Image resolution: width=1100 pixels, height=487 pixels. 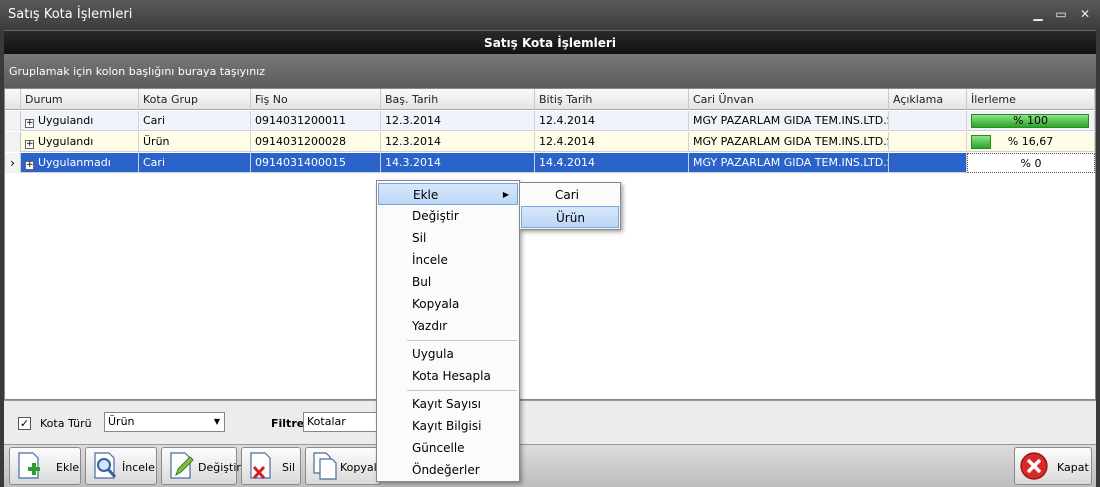 What do you see at coordinates (1085, 14) in the screenshot?
I see `close-icon: ✕` at bounding box center [1085, 14].